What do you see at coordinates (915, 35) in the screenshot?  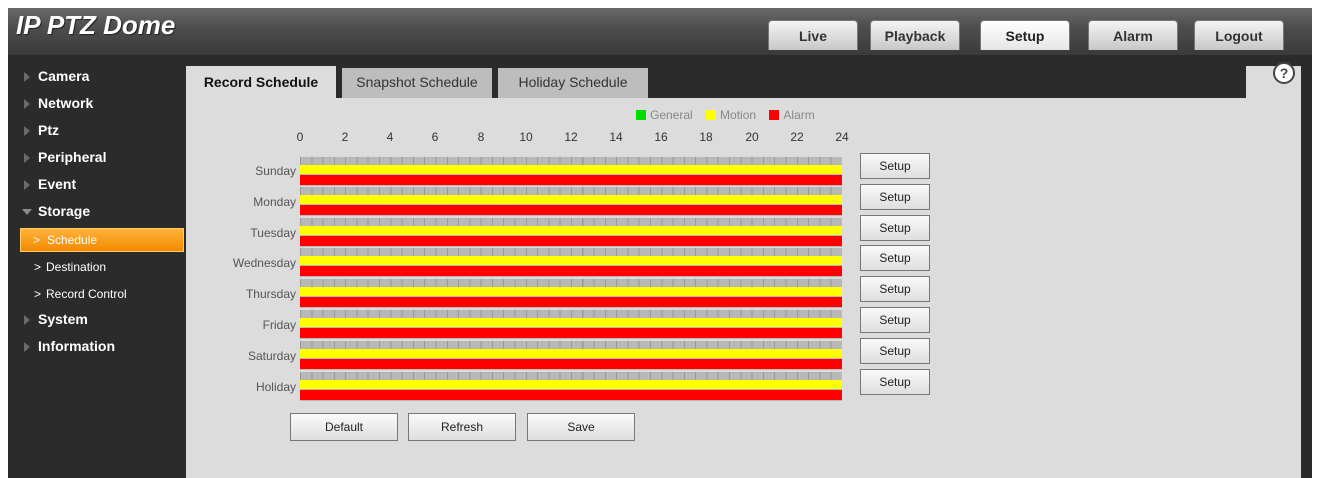 I see `nav-tab-playback: Playback` at bounding box center [915, 35].